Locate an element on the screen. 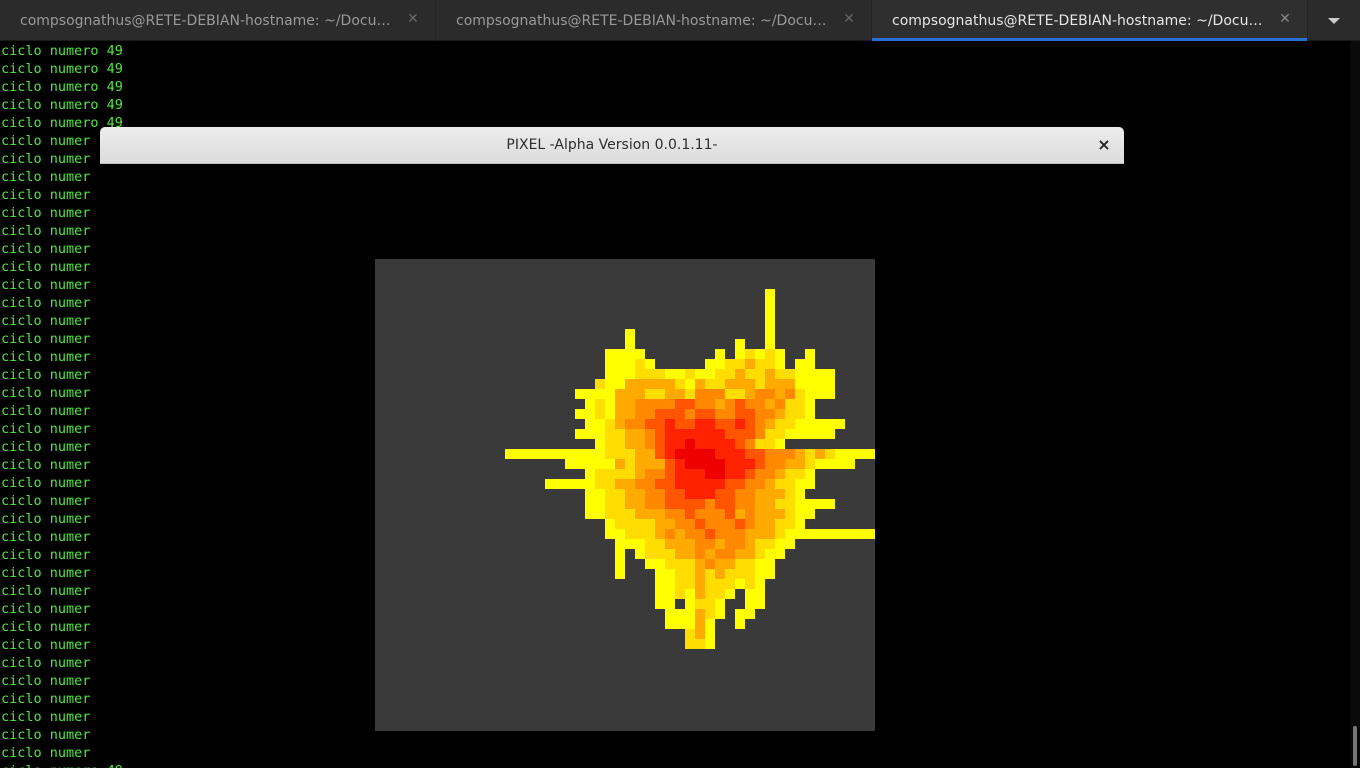  terminal-scrollbar is located at coordinates (1355, 404).